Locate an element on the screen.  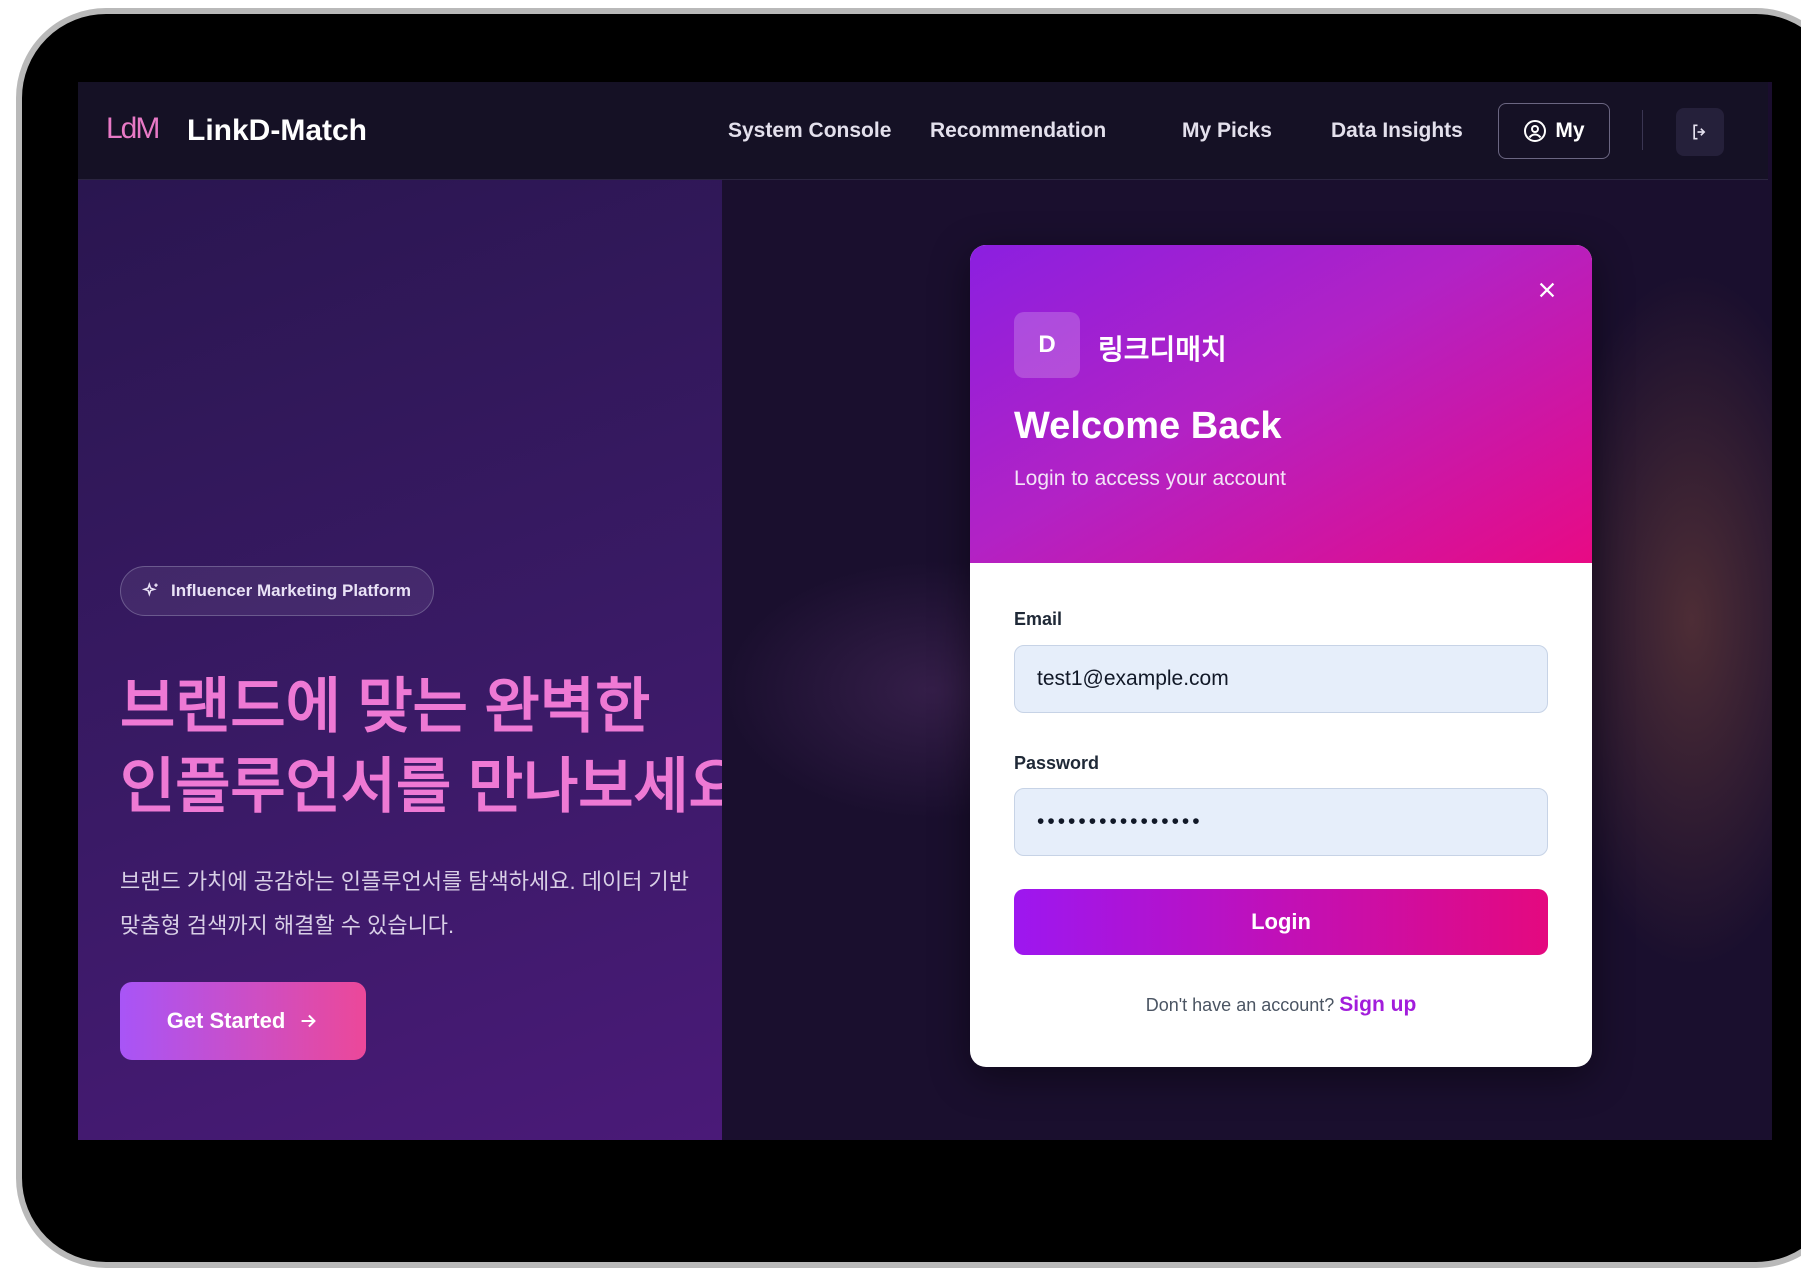
brand-avatar: D is located at coordinates (1047, 345).